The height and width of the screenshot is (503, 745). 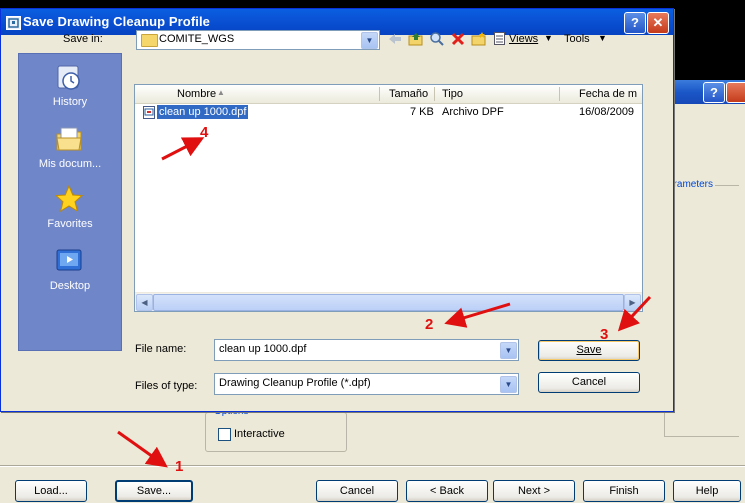 I want to click on annotation-number-3: 3, so click(x=604, y=334).